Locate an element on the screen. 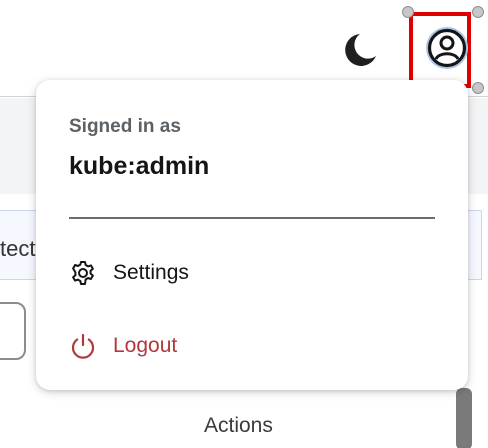 This screenshot has width=488, height=448. power-icon is located at coordinates (83, 346).